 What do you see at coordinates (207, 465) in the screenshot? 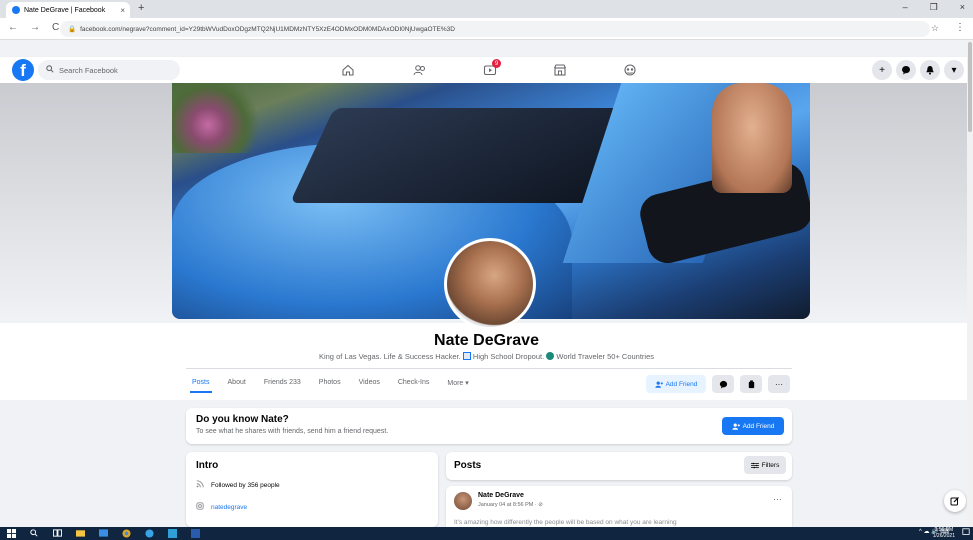
I see `intro-title: Intro` at bounding box center [207, 465].